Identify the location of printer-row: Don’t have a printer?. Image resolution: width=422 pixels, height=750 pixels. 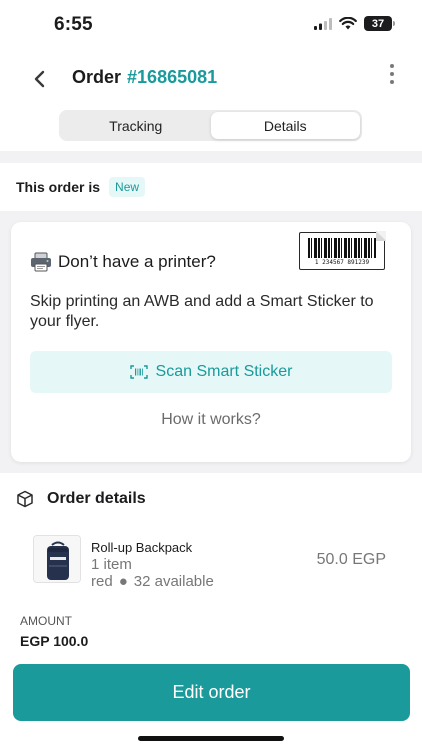
(123, 262).